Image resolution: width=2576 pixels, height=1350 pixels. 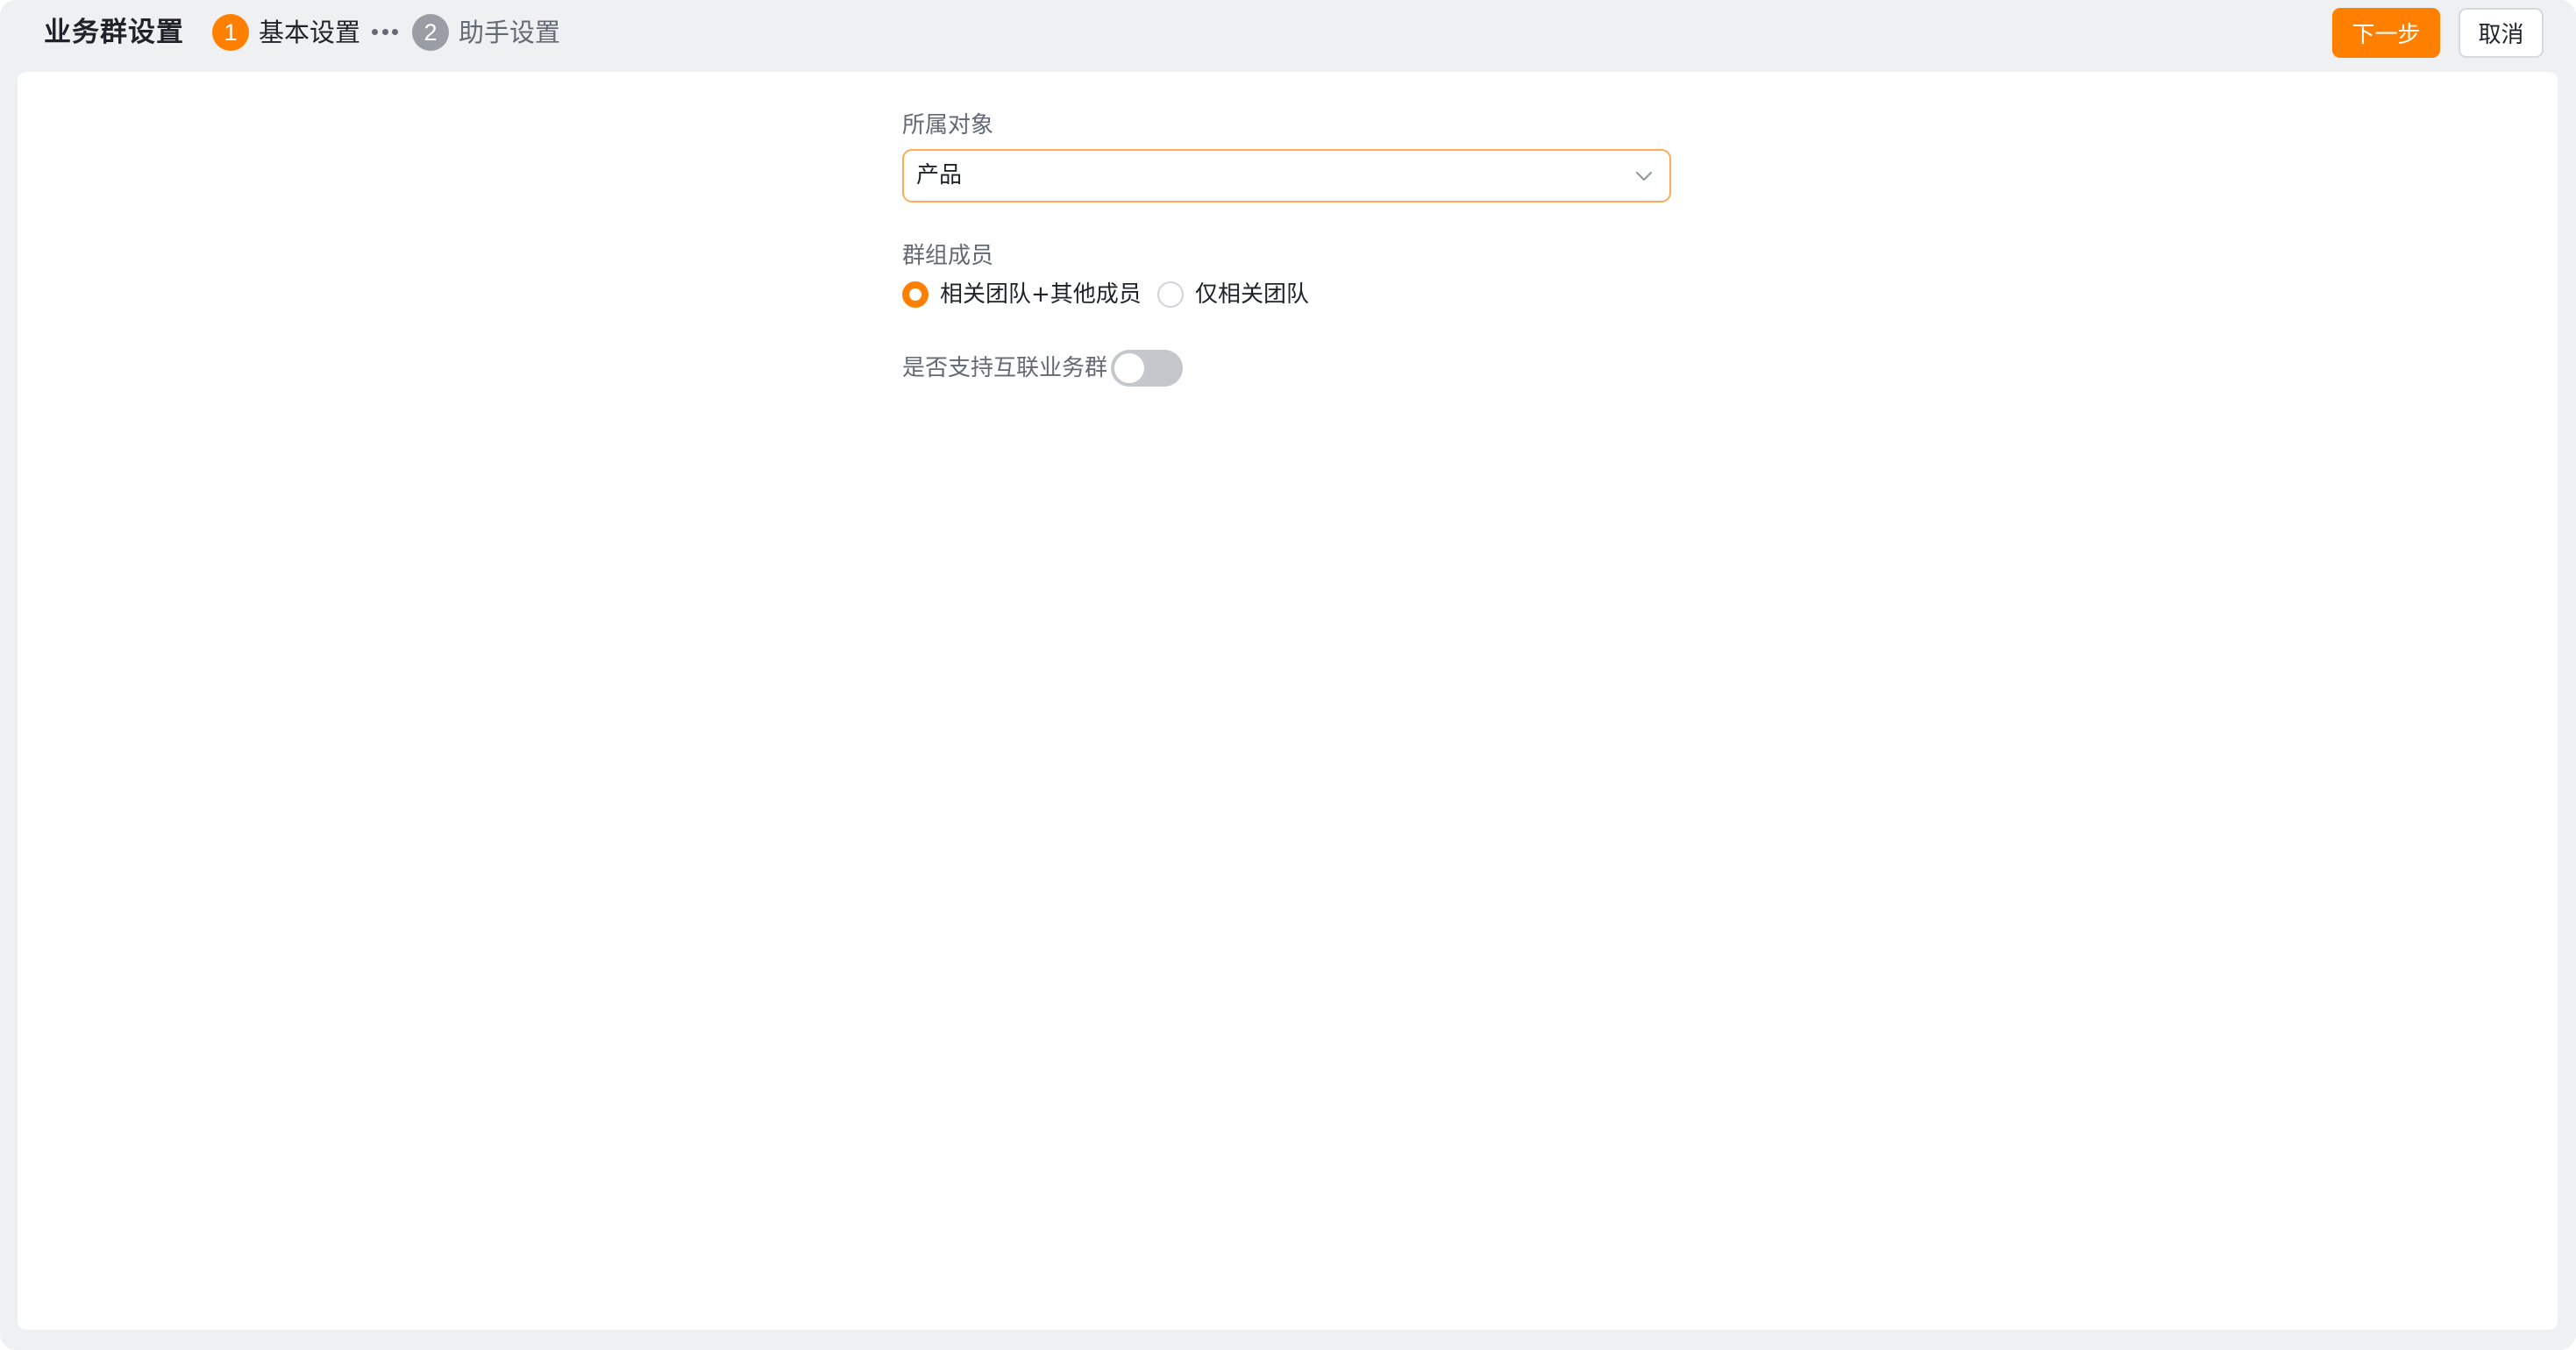 I want to click on more-dots-icon, so click(x=385, y=32).